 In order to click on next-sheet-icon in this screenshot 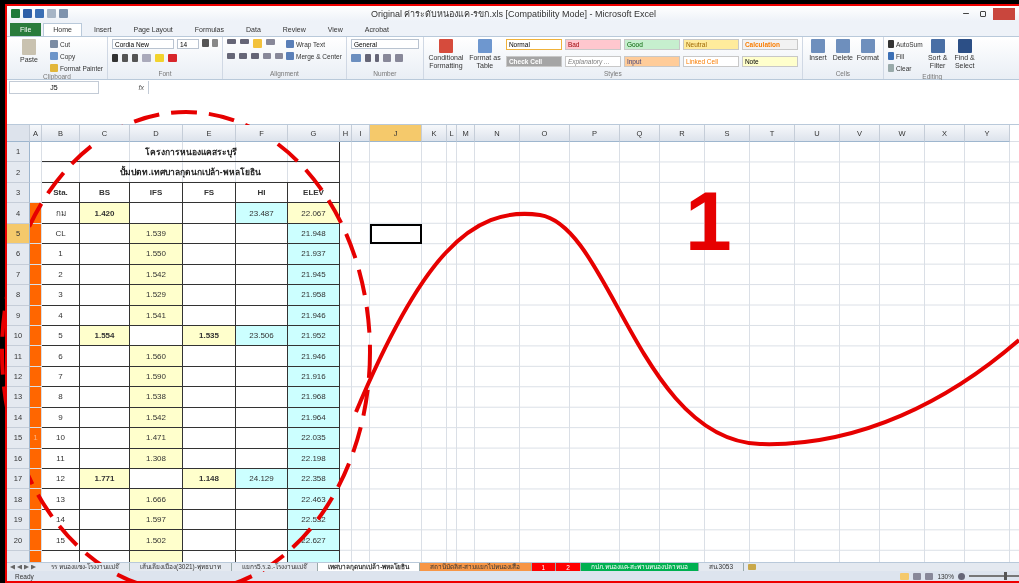, I will do `click(26, 567)`.